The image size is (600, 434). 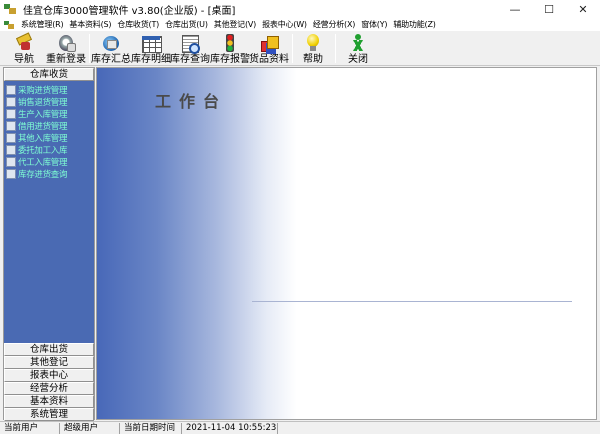 I want to click on sidebar: 仓库收货 采购进货管理 销售退货管理 生产入库管理 借用进货管理 其他入库管理, so click(x=49, y=244).